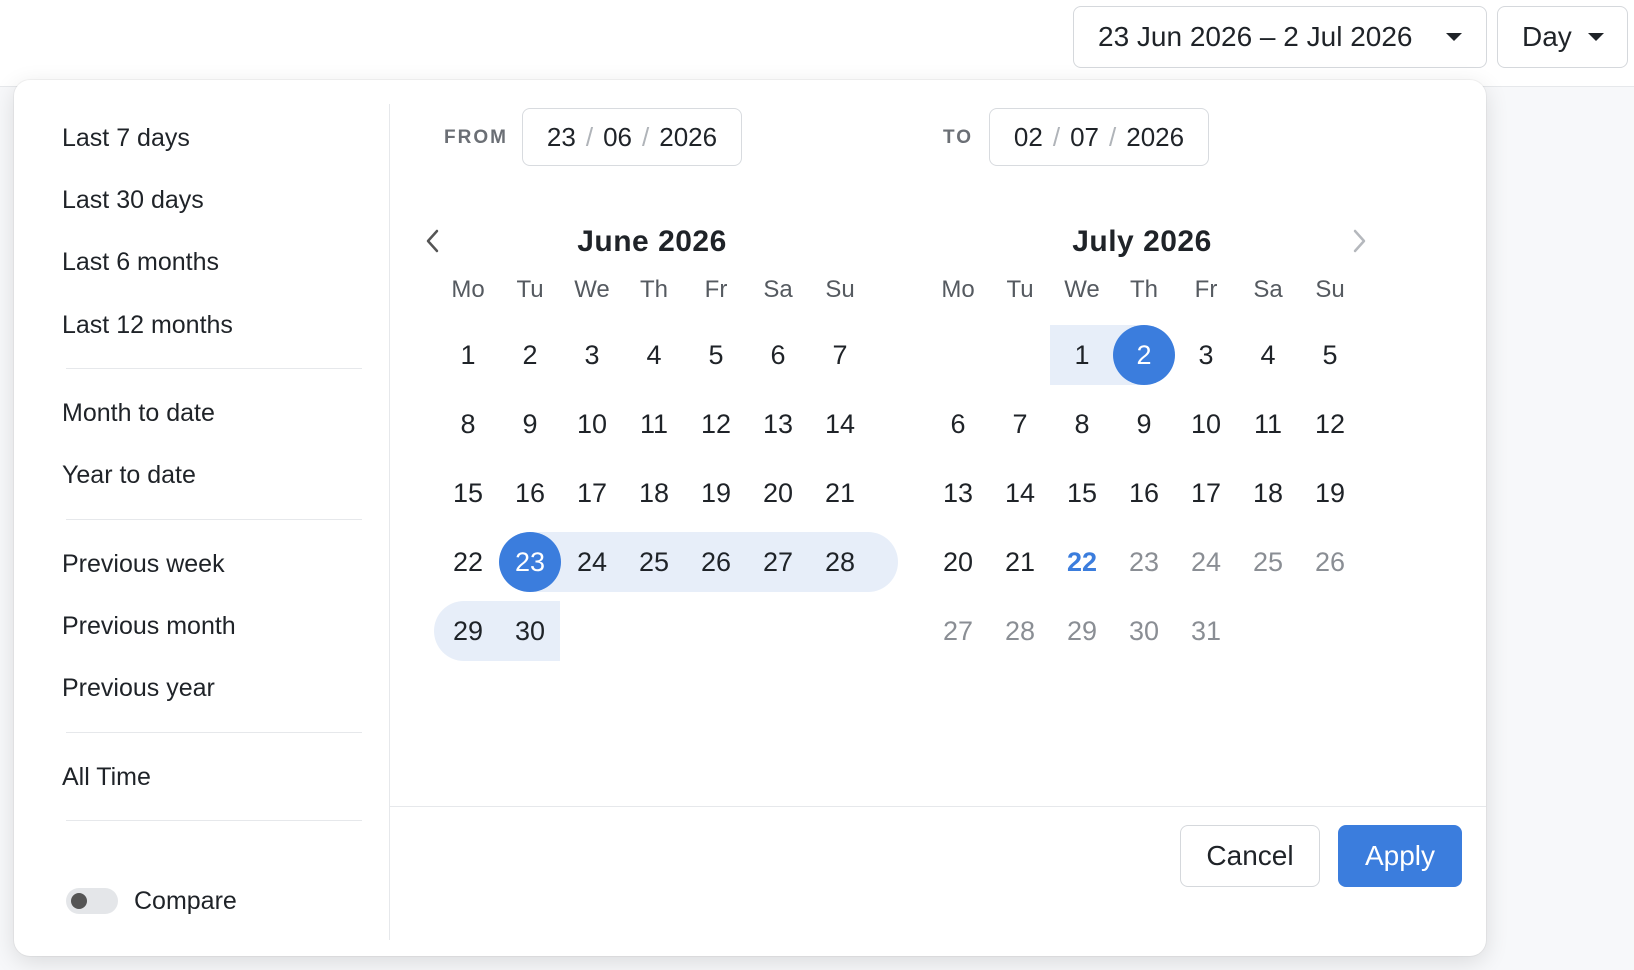 The height and width of the screenshot is (970, 1634). Describe the element at coordinates (126, 138) in the screenshot. I see `preset-last-7-days: Last 7 days` at that location.